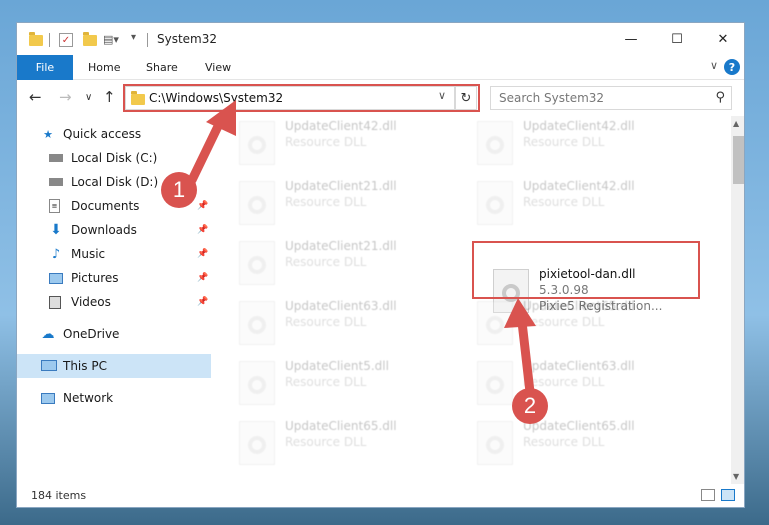  What do you see at coordinates (95, 278) in the screenshot?
I see `sidebar-item-label: Pictures` at bounding box center [95, 278].